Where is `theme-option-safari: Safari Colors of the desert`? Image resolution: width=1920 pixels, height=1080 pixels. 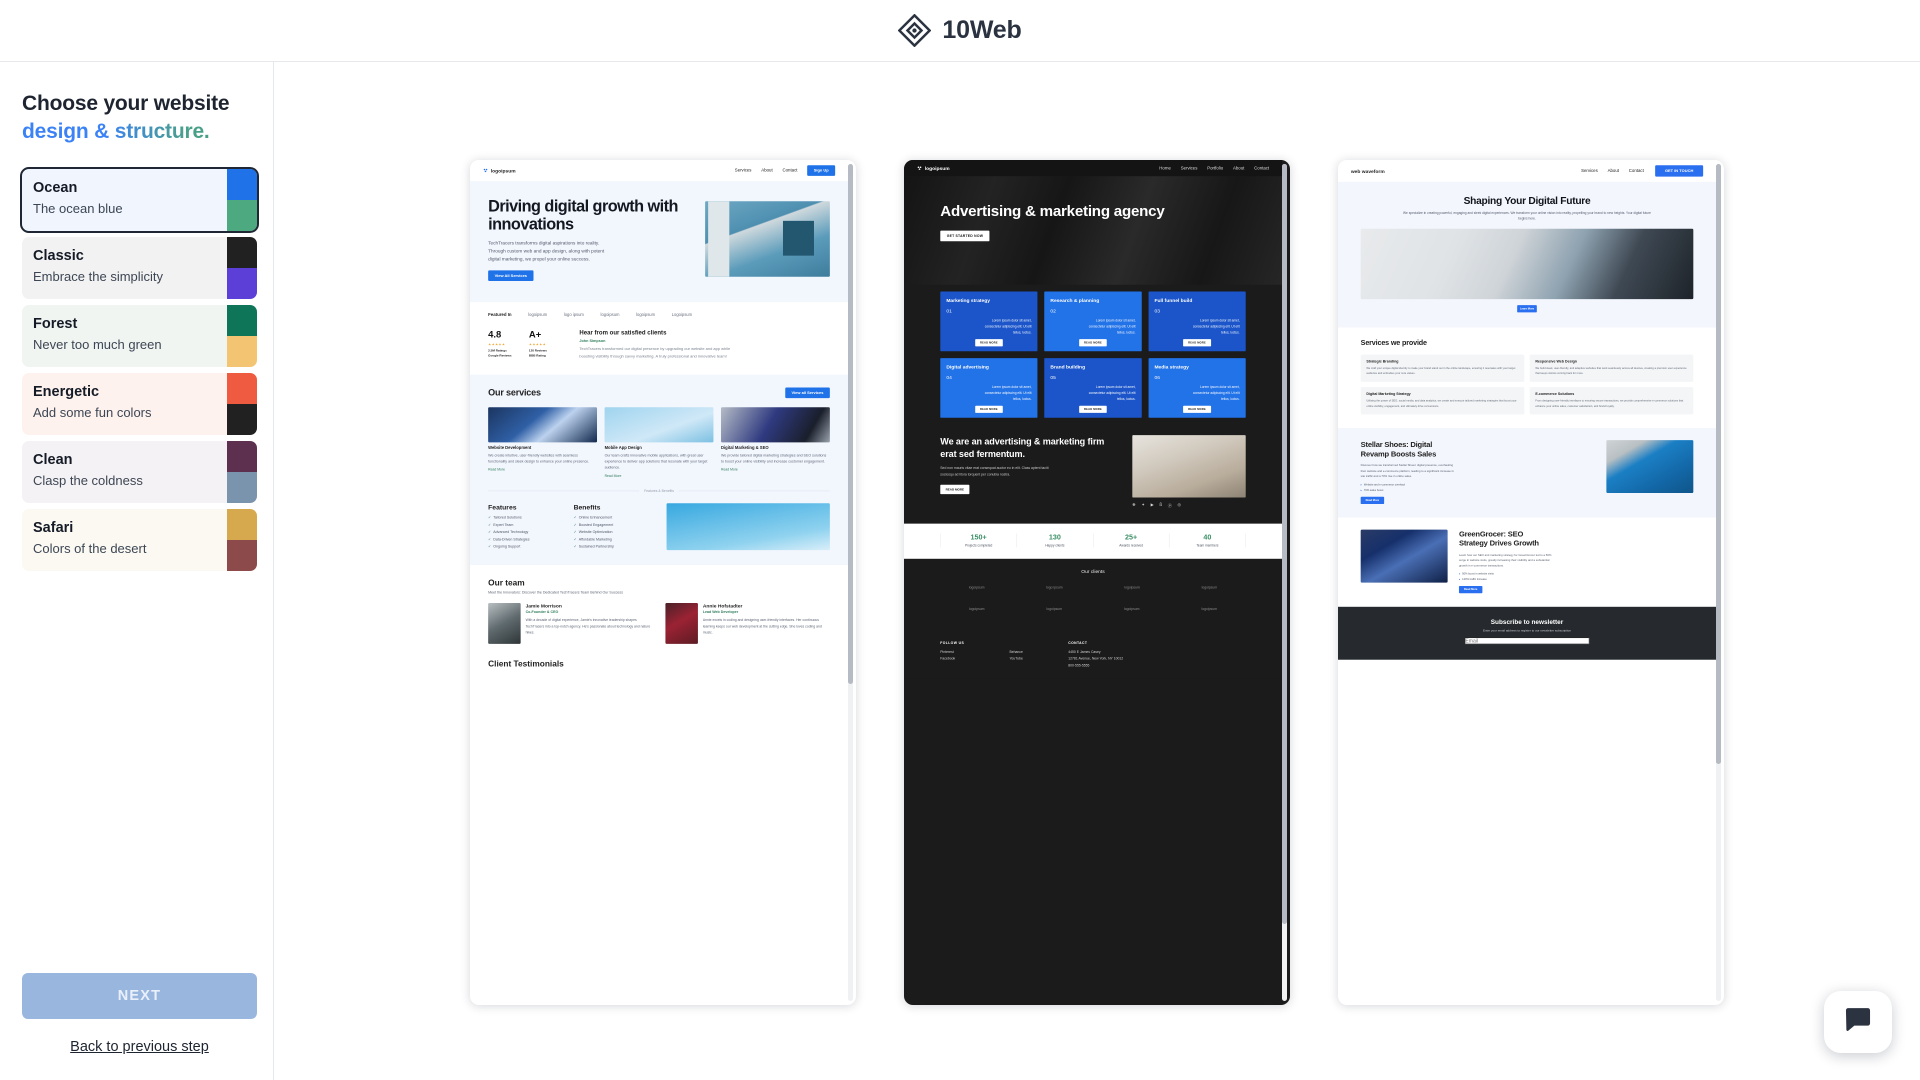
theme-option-safari: Safari Colors of the desert is located at coordinates (139, 540).